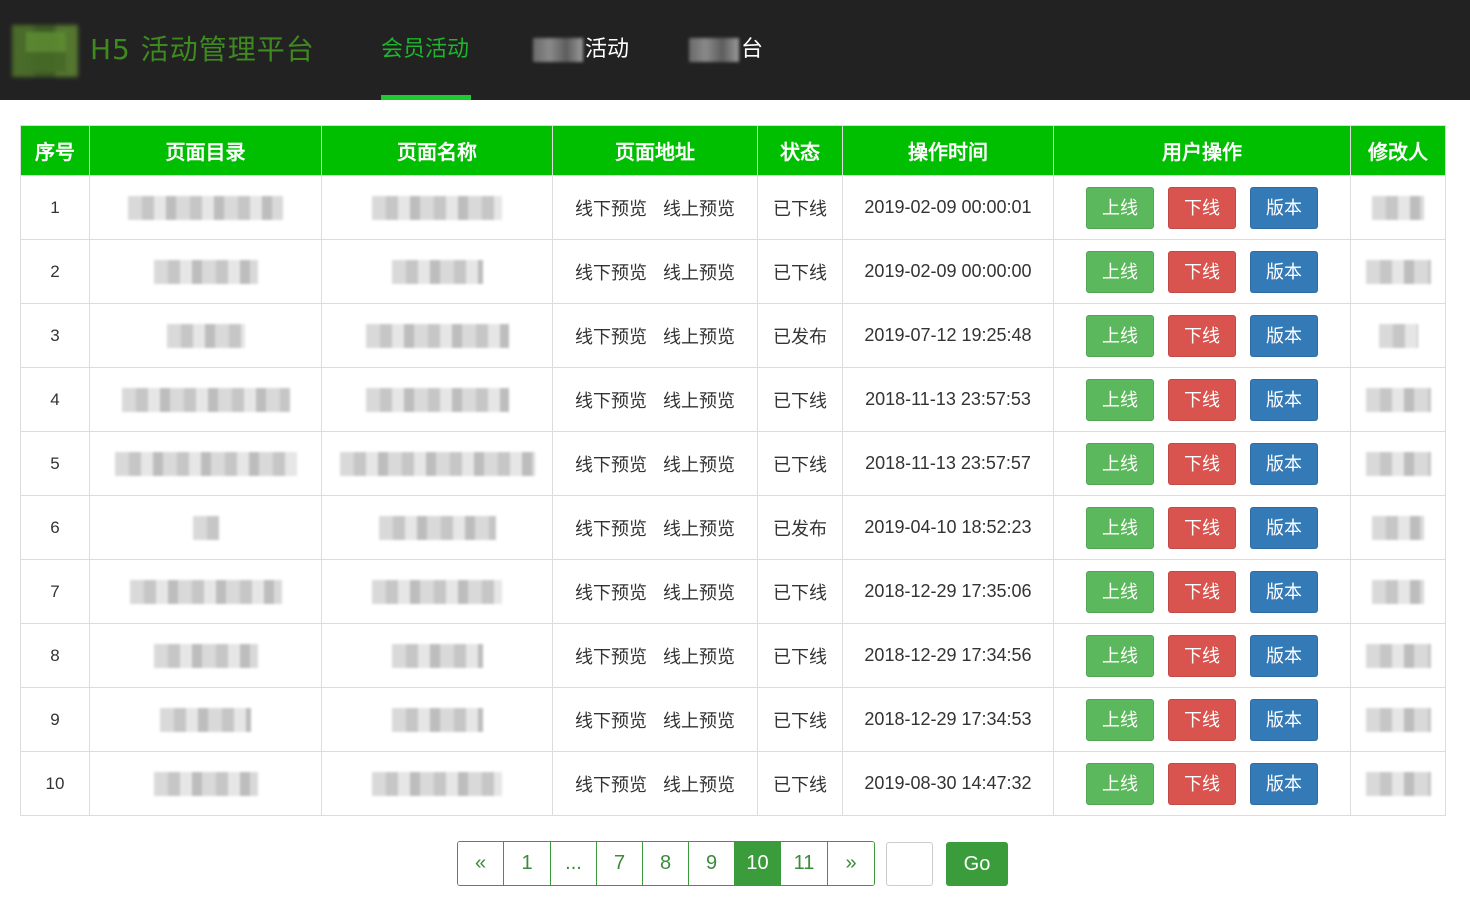  What do you see at coordinates (733, 150) in the screenshot?
I see `table-header-row: 序号 页面目录 页面名称 页面地址 状态 操作时间 用户操作 修改人` at bounding box center [733, 150].